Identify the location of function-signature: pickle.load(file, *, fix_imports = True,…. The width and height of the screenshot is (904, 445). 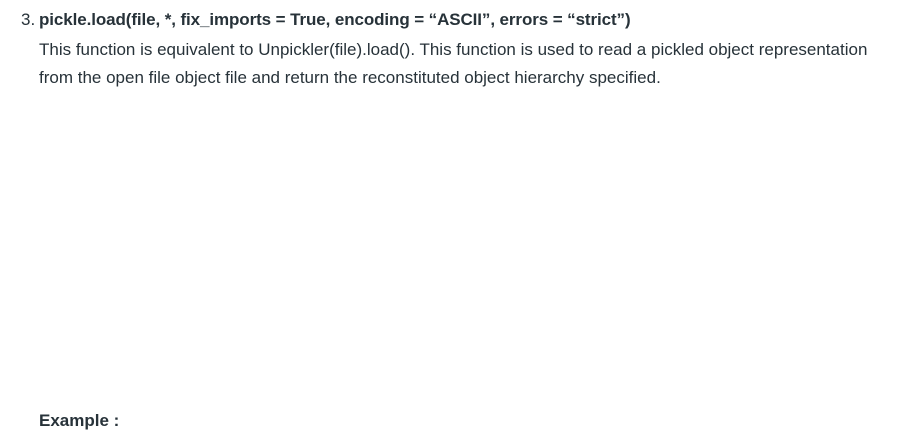
(335, 19).